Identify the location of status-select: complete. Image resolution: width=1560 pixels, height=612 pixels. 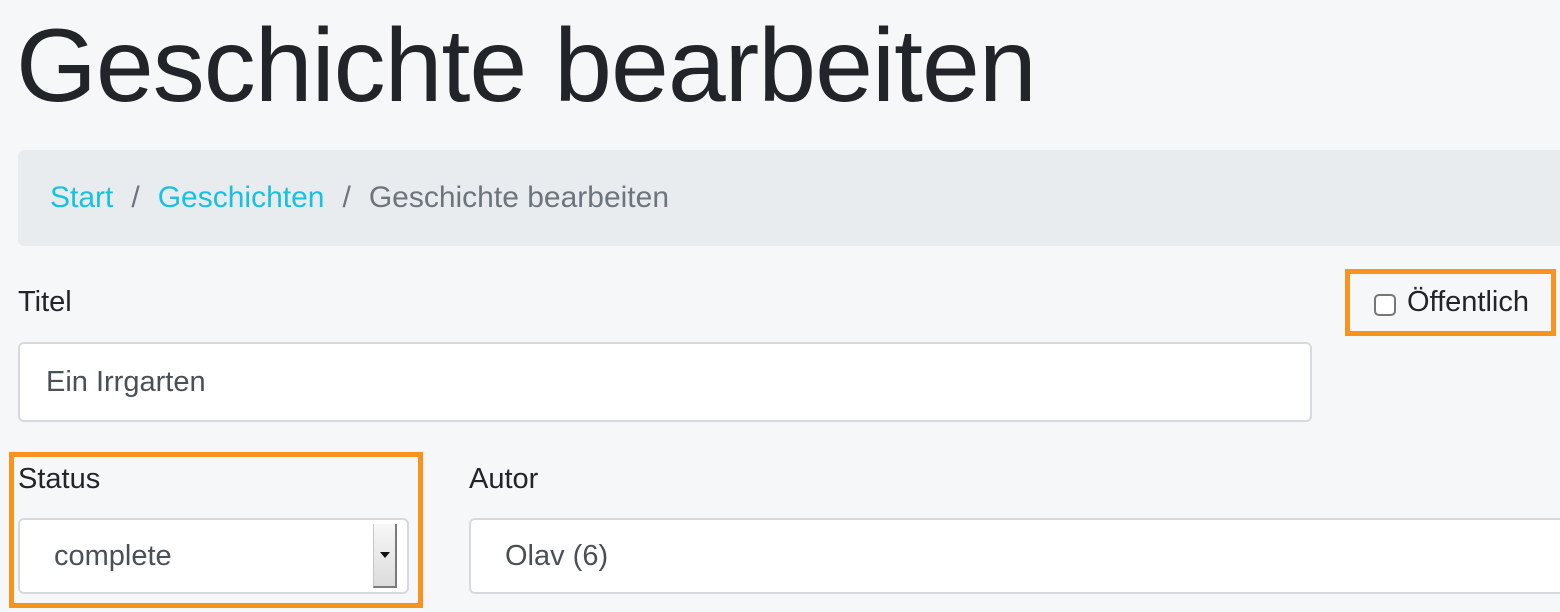
(213, 556).